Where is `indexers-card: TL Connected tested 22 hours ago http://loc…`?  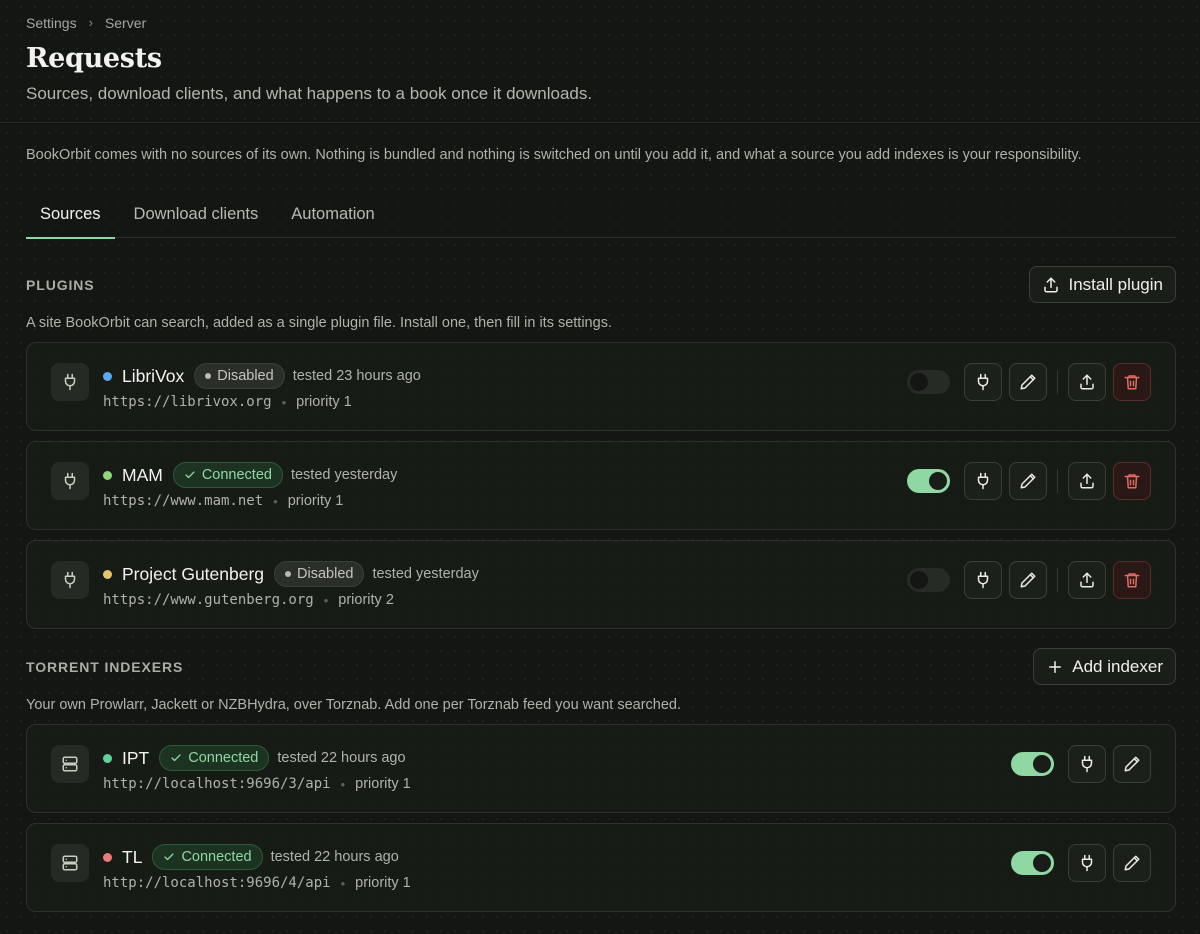
indexers-card: TL Connected tested 22 hours ago http://loc… is located at coordinates (601, 867).